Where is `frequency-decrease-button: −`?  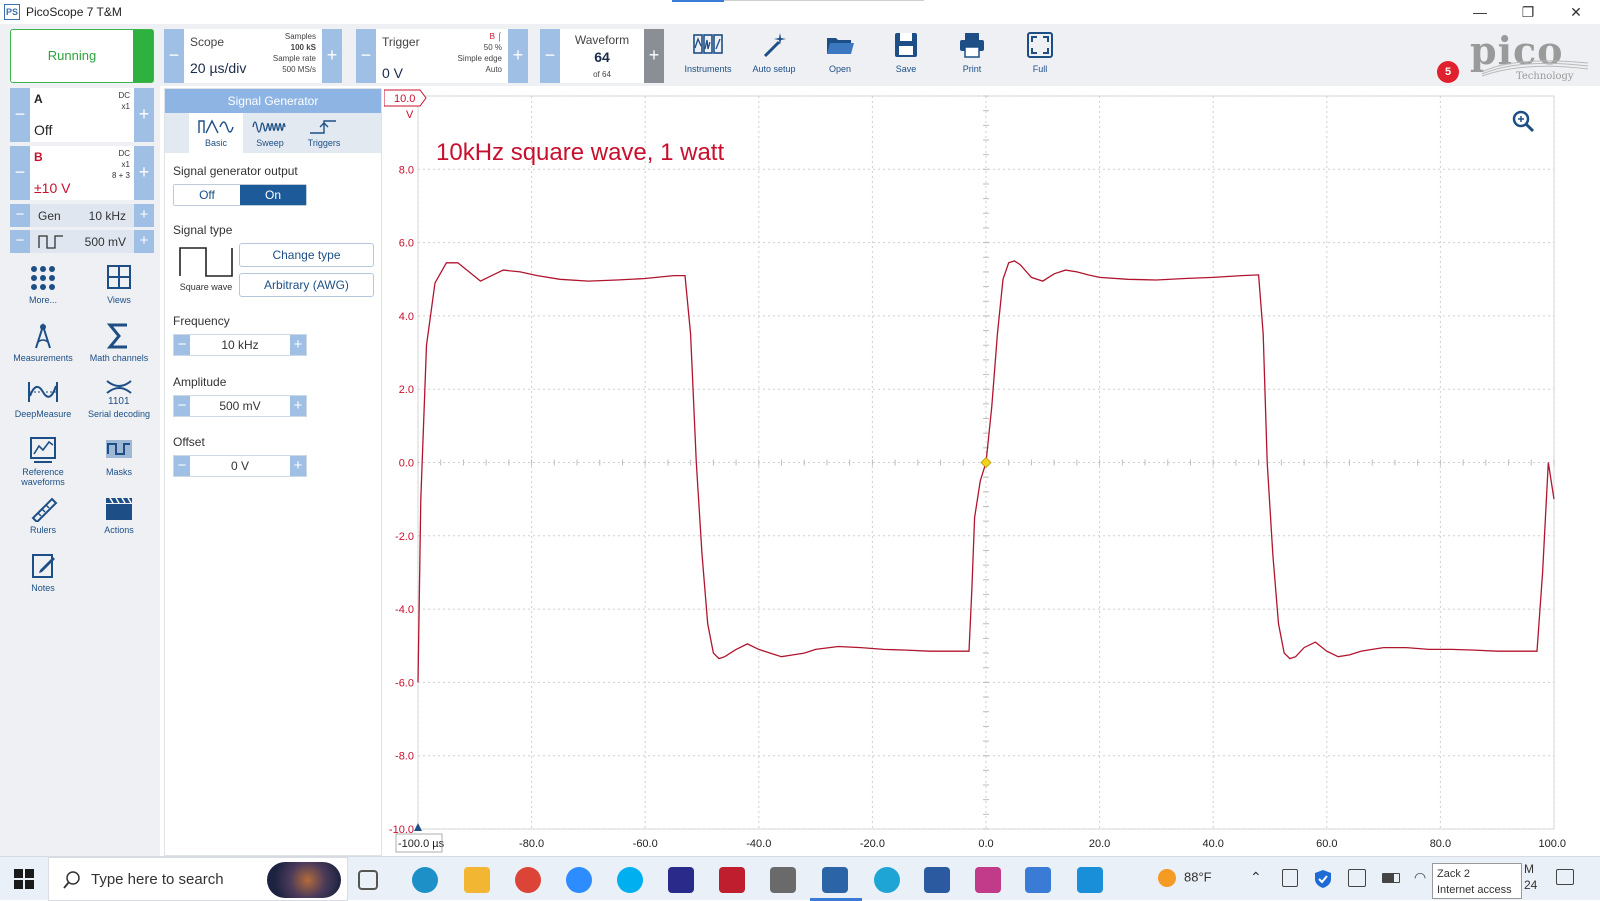
frequency-decrease-button: − is located at coordinates (182, 345).